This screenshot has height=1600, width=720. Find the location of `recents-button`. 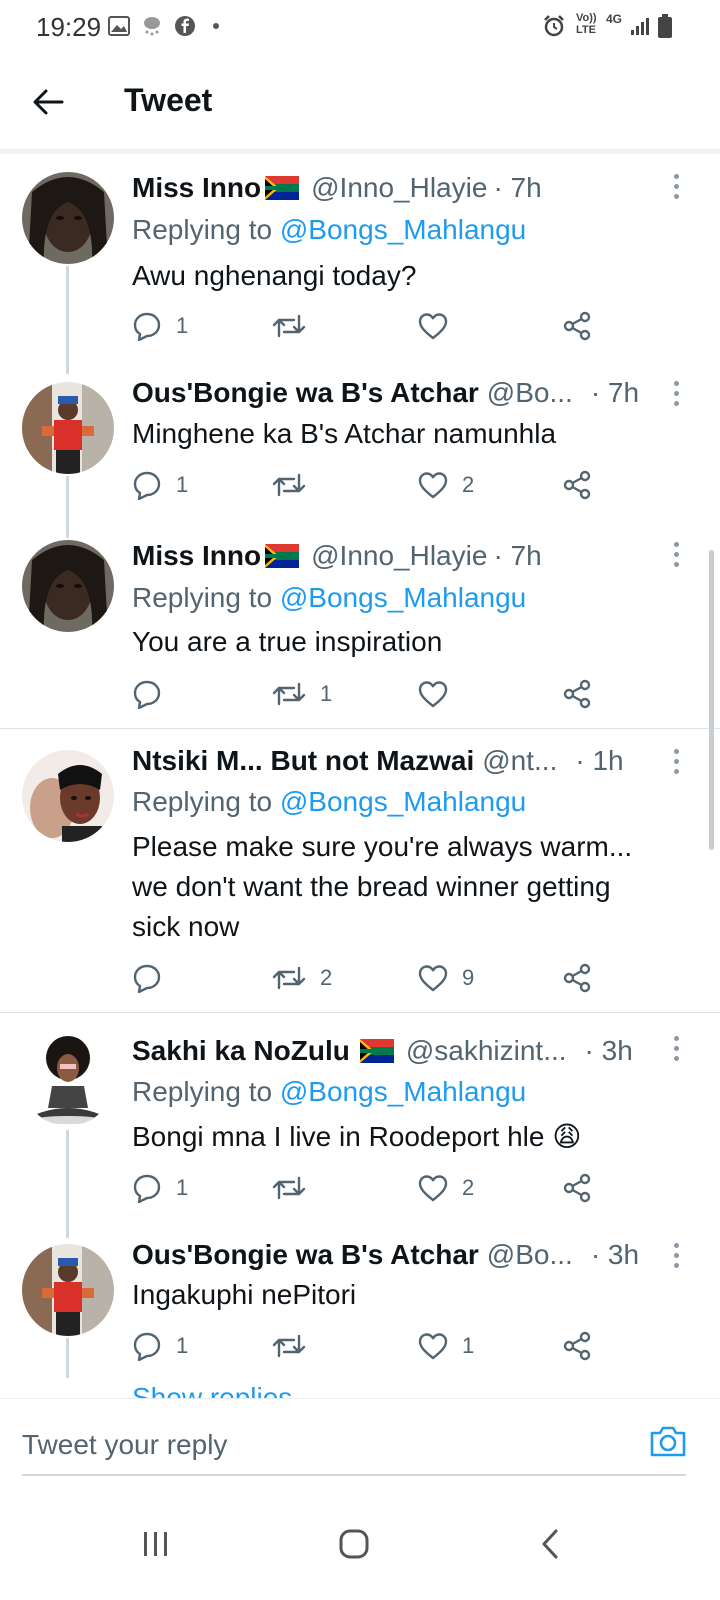

recents-button is located at coordinates (156, 1544).